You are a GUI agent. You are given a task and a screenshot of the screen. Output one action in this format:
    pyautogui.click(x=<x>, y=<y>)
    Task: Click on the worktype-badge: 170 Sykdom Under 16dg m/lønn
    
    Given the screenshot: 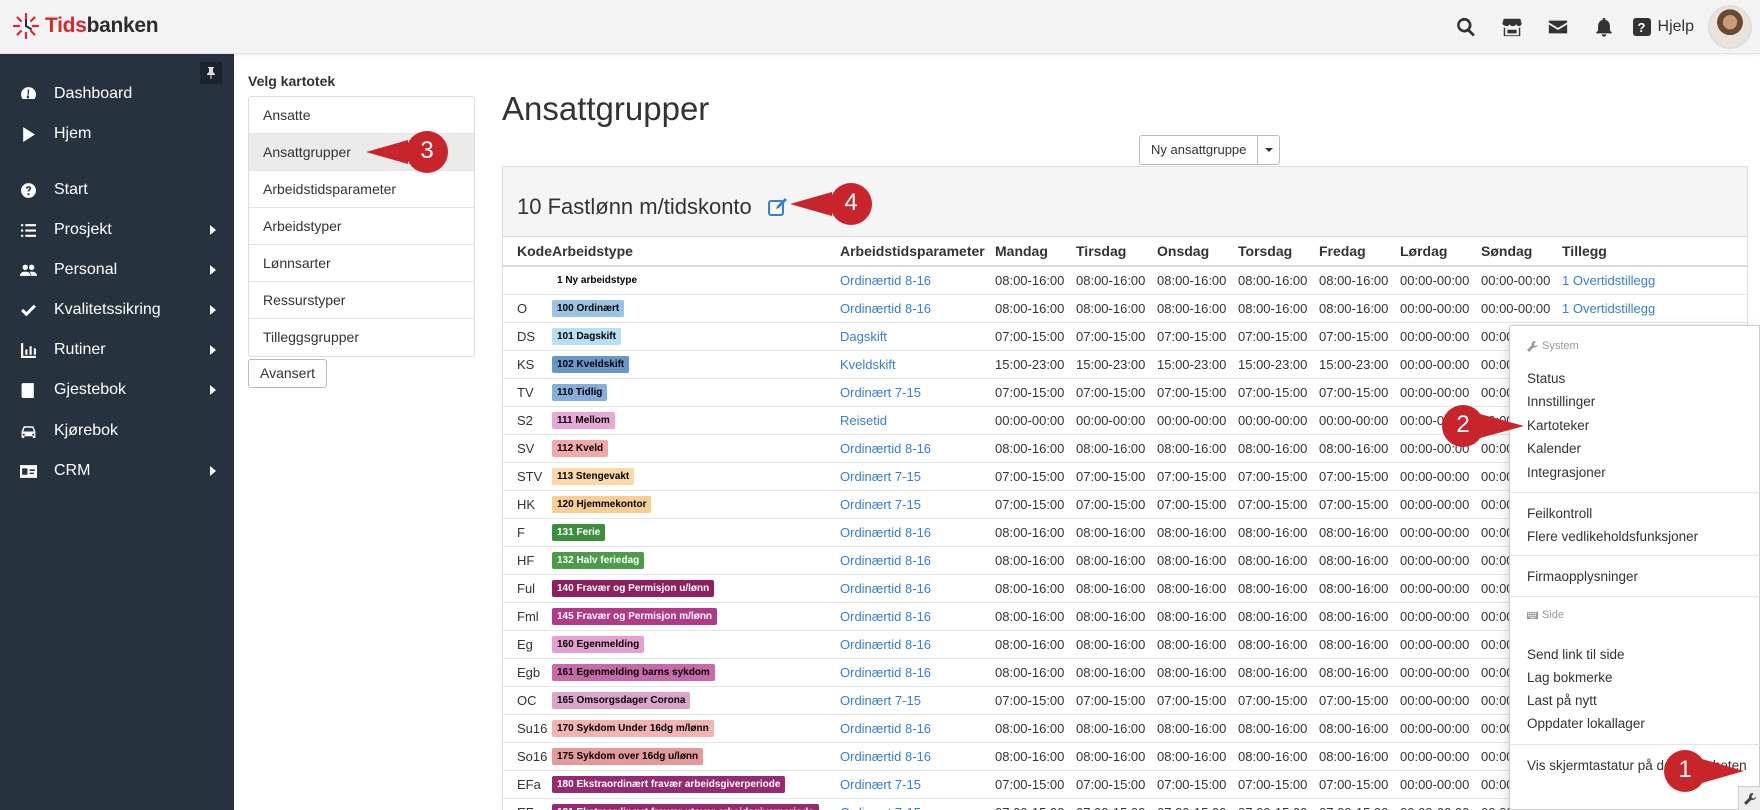 What is the action you would take?
    pyautogui.click(x=633, y=728)
    